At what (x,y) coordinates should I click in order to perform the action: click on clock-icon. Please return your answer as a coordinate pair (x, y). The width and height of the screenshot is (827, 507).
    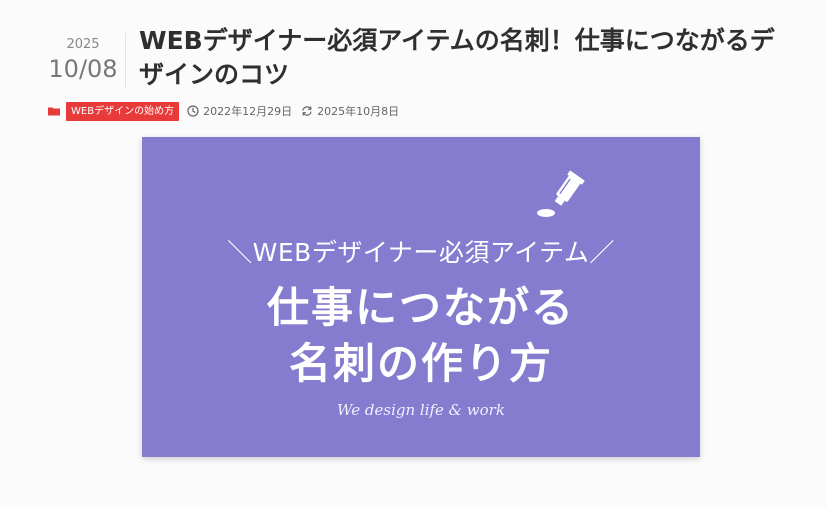
    Looking at the image, I should click on (193, 111).